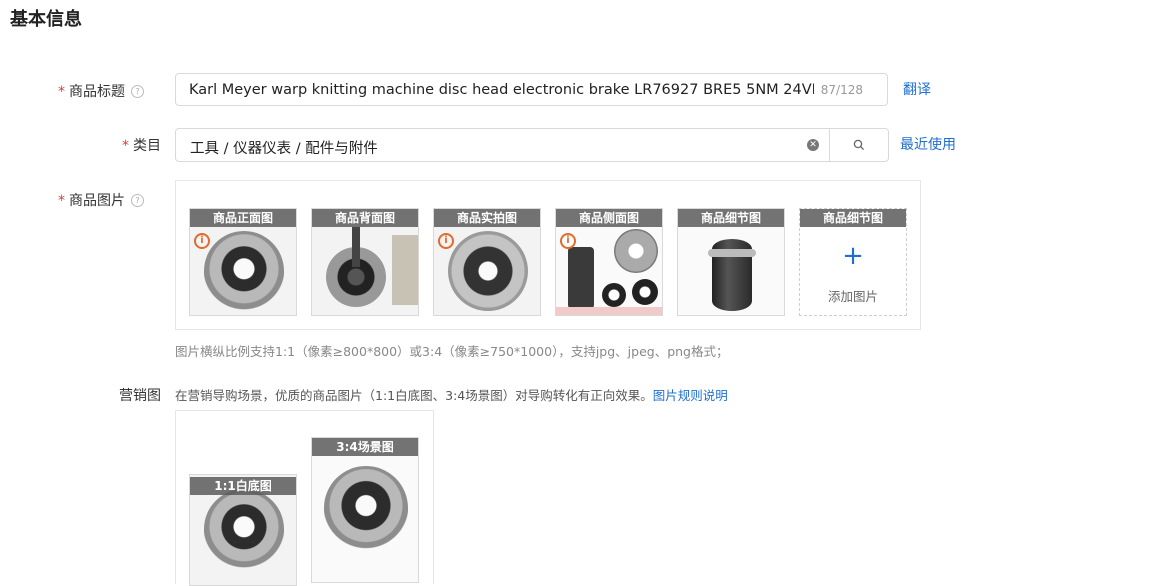 The width and height of the screenshot is (1152, 586). I want to click on product-image-front: 商品正面图 i, so click(243, 262).